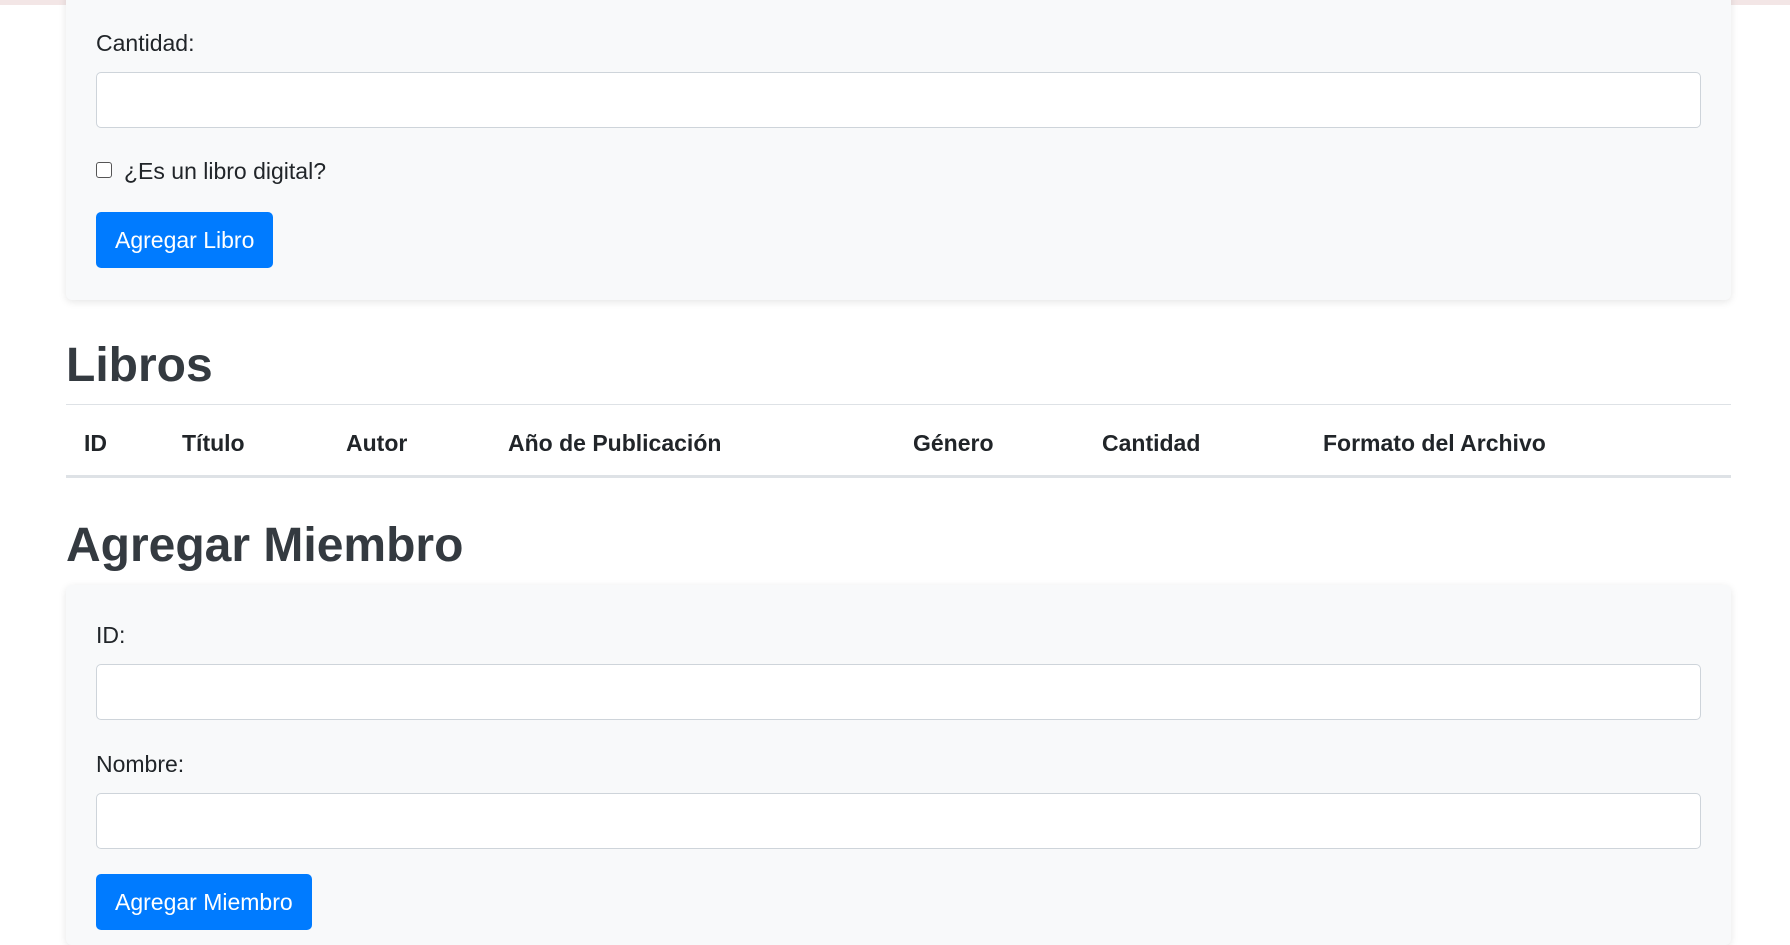 The image size is (1790, 945). What do you see at coordinates (225, 171) in the screenshot?
I see `digital-book-label: ¿Es un libro digital?` at bounding box center [225, 171].